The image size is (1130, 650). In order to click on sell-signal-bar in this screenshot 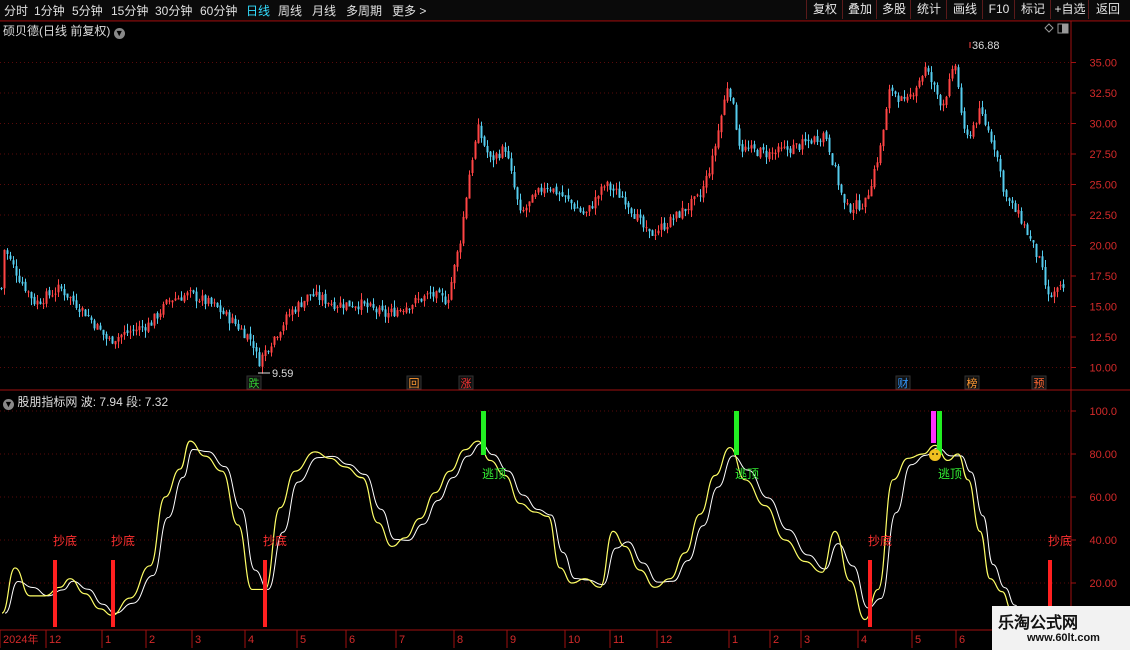, I will do `click(483, 433)`.